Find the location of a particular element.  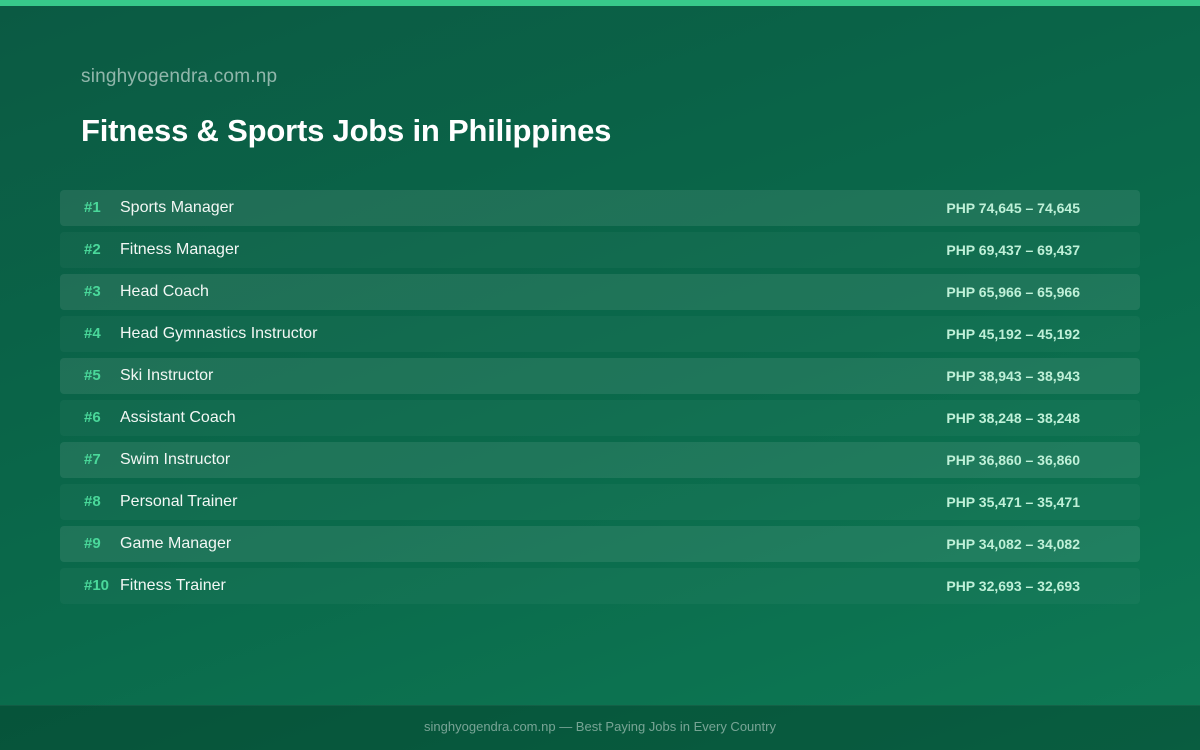

page-title: Fitness & Sports Jobs in Philippines is located at coordinates (346, 130).